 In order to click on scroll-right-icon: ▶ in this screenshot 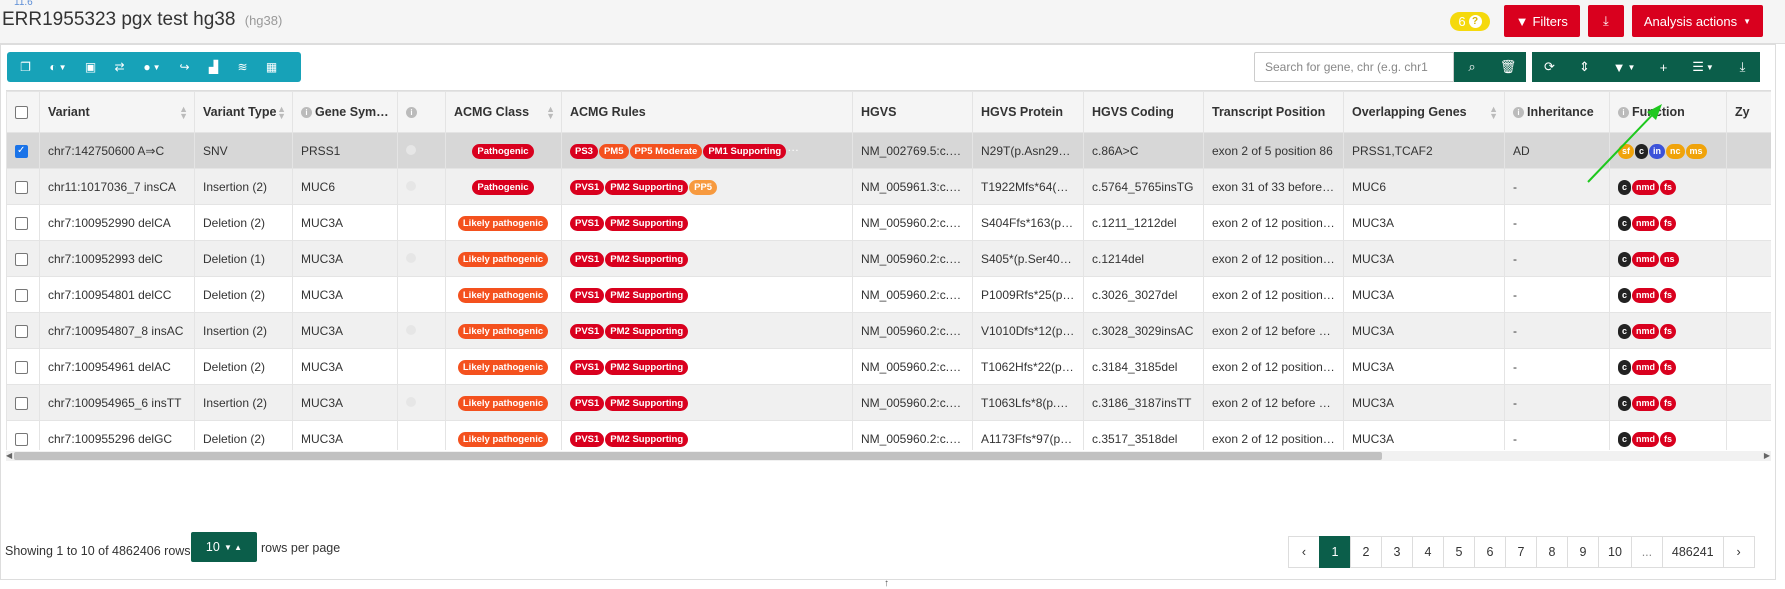, I will do `click(1767, 455)`.